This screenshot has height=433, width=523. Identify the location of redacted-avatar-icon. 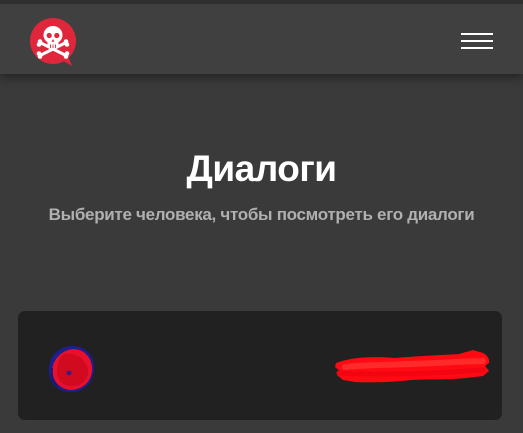
(71, 369).